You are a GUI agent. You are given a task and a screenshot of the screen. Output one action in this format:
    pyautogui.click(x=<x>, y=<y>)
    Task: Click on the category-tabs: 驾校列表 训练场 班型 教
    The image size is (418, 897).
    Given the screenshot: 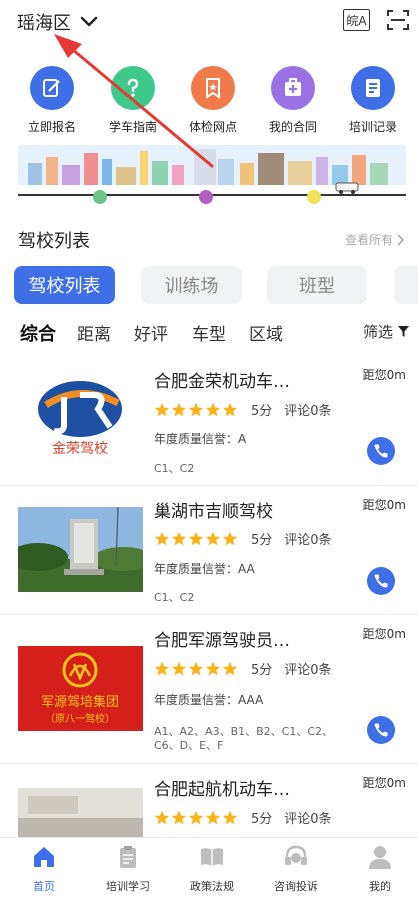 What is the action you would take?
    pyautogui.click(x=216, y=286)
    